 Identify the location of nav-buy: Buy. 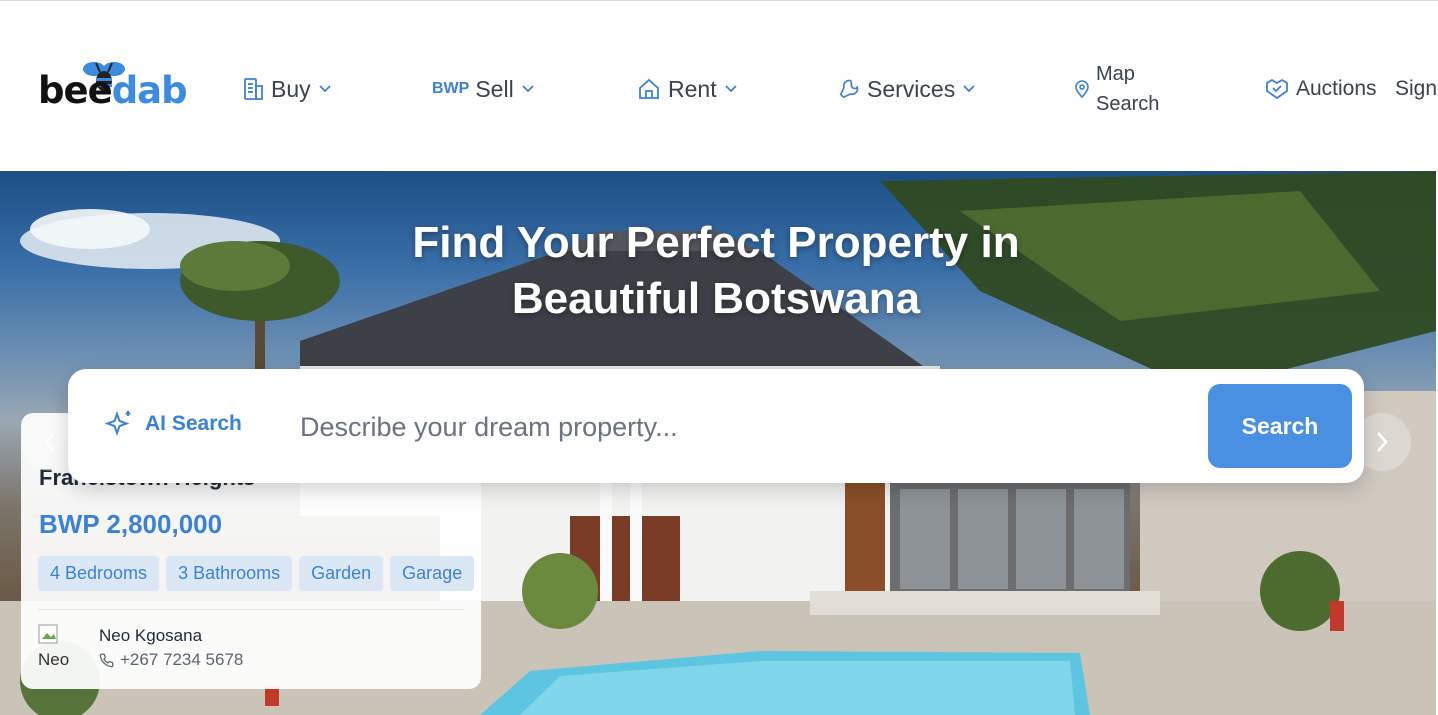
(286, 89).